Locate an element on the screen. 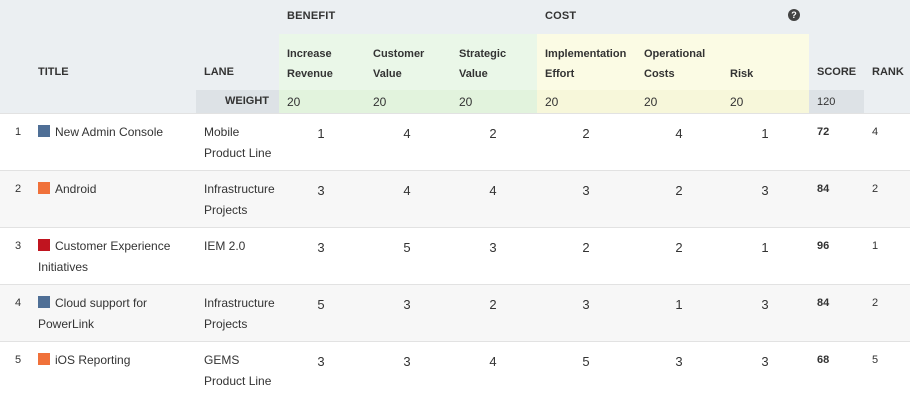 This screenshot has height=393, width=910. row-score: 72 is located at coordinates (823, 132).